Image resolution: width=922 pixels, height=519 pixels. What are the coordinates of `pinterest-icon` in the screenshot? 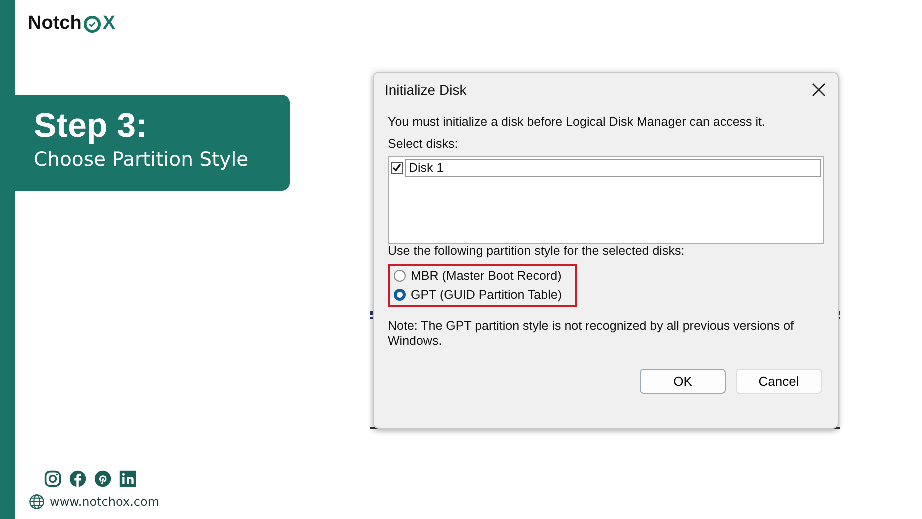 It's located at (103, 479).